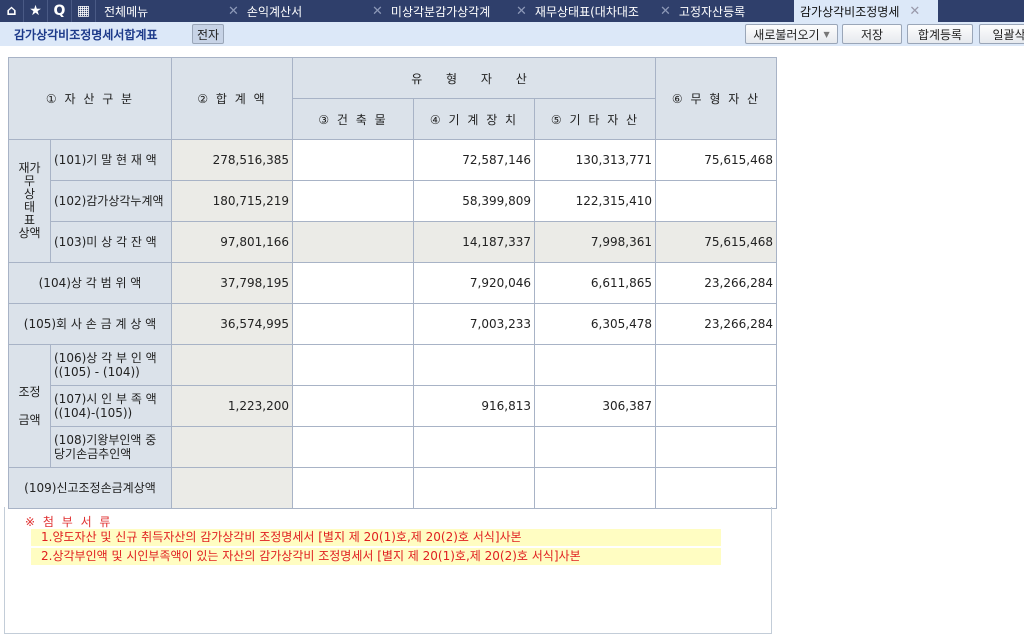 The width and height of the screenshot is (1024, 634). Describe the element at coordinates (474, 201) in the screenshot. I see `cell-machinery: 58,399,809` at that location.